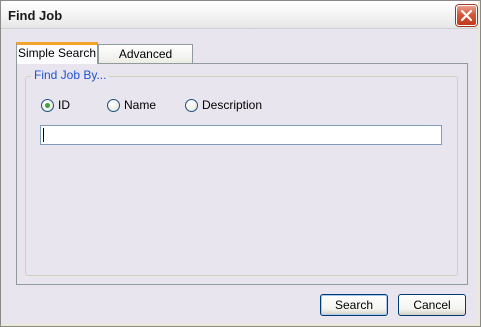  I want to click on radio-id-label: ID, so click(64, 105).